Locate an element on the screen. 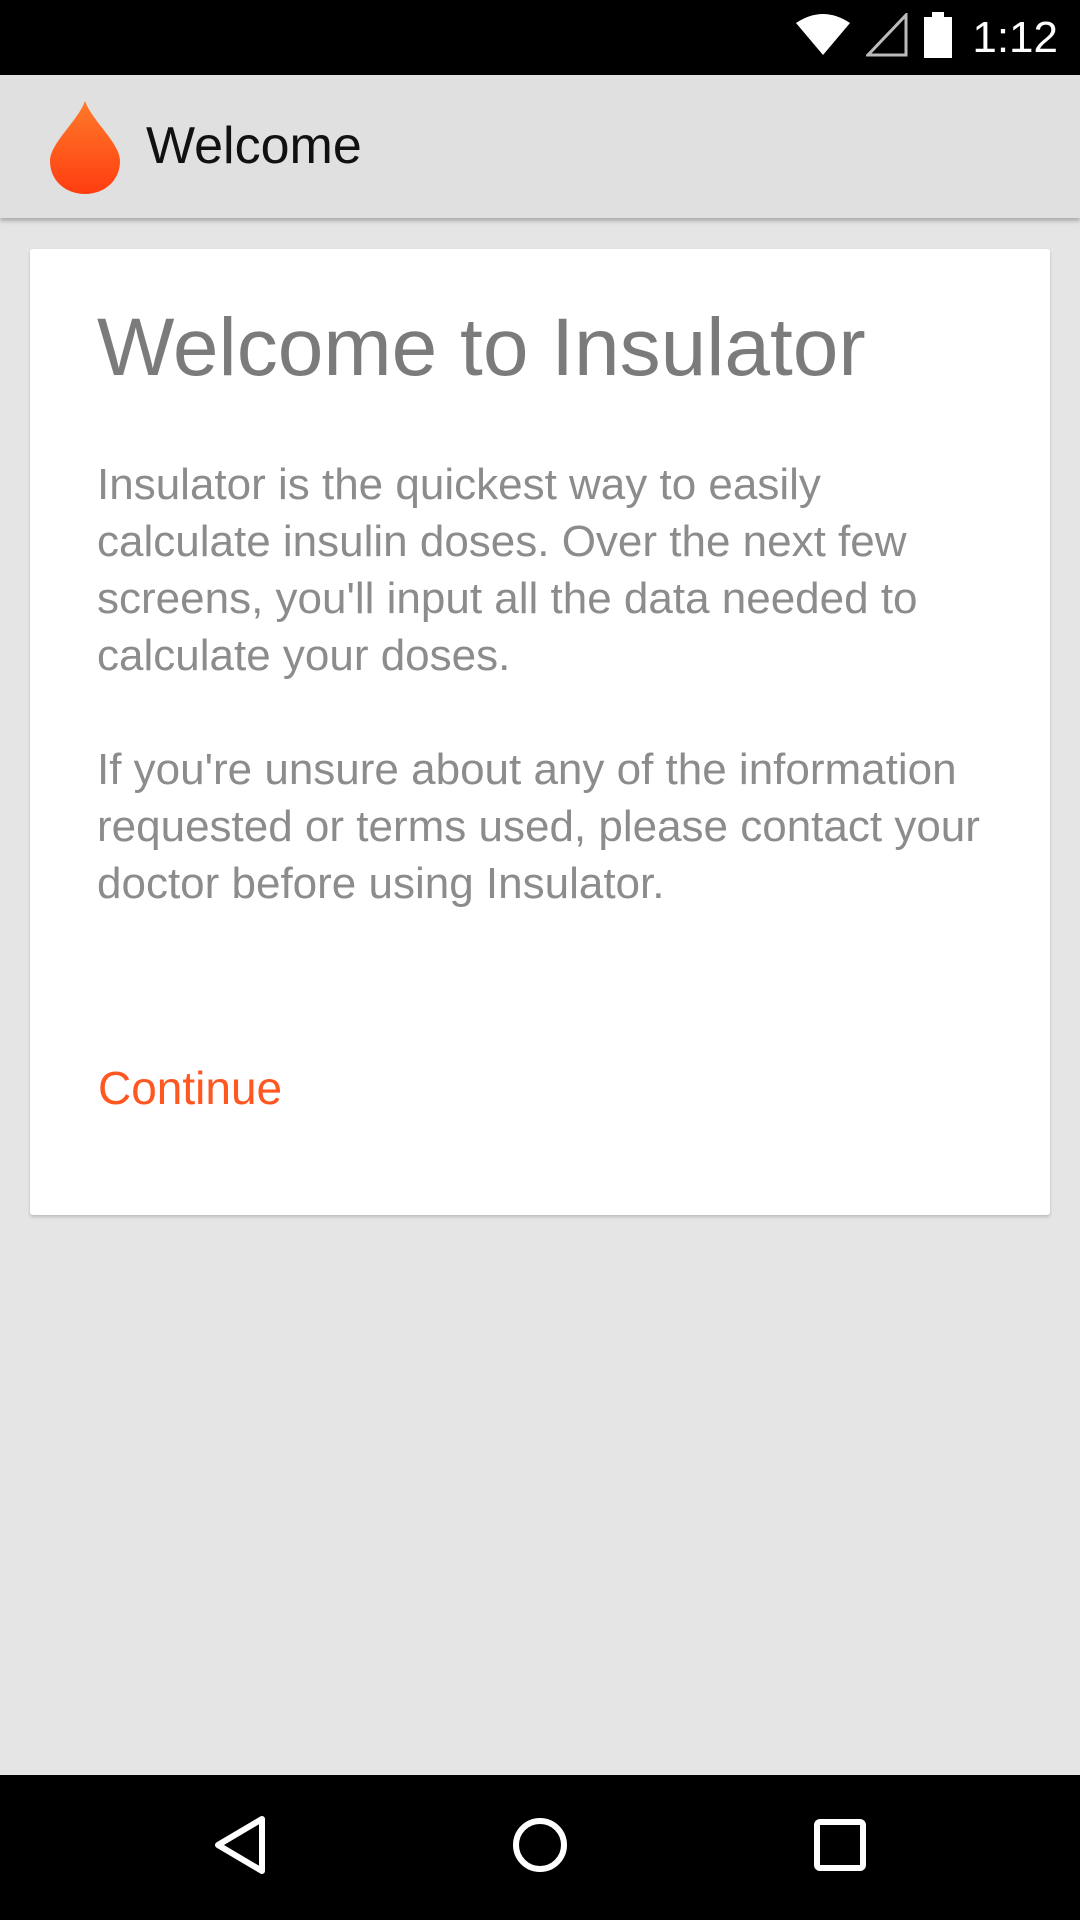  cell-signal-icon is located at coordinates (887, 36).